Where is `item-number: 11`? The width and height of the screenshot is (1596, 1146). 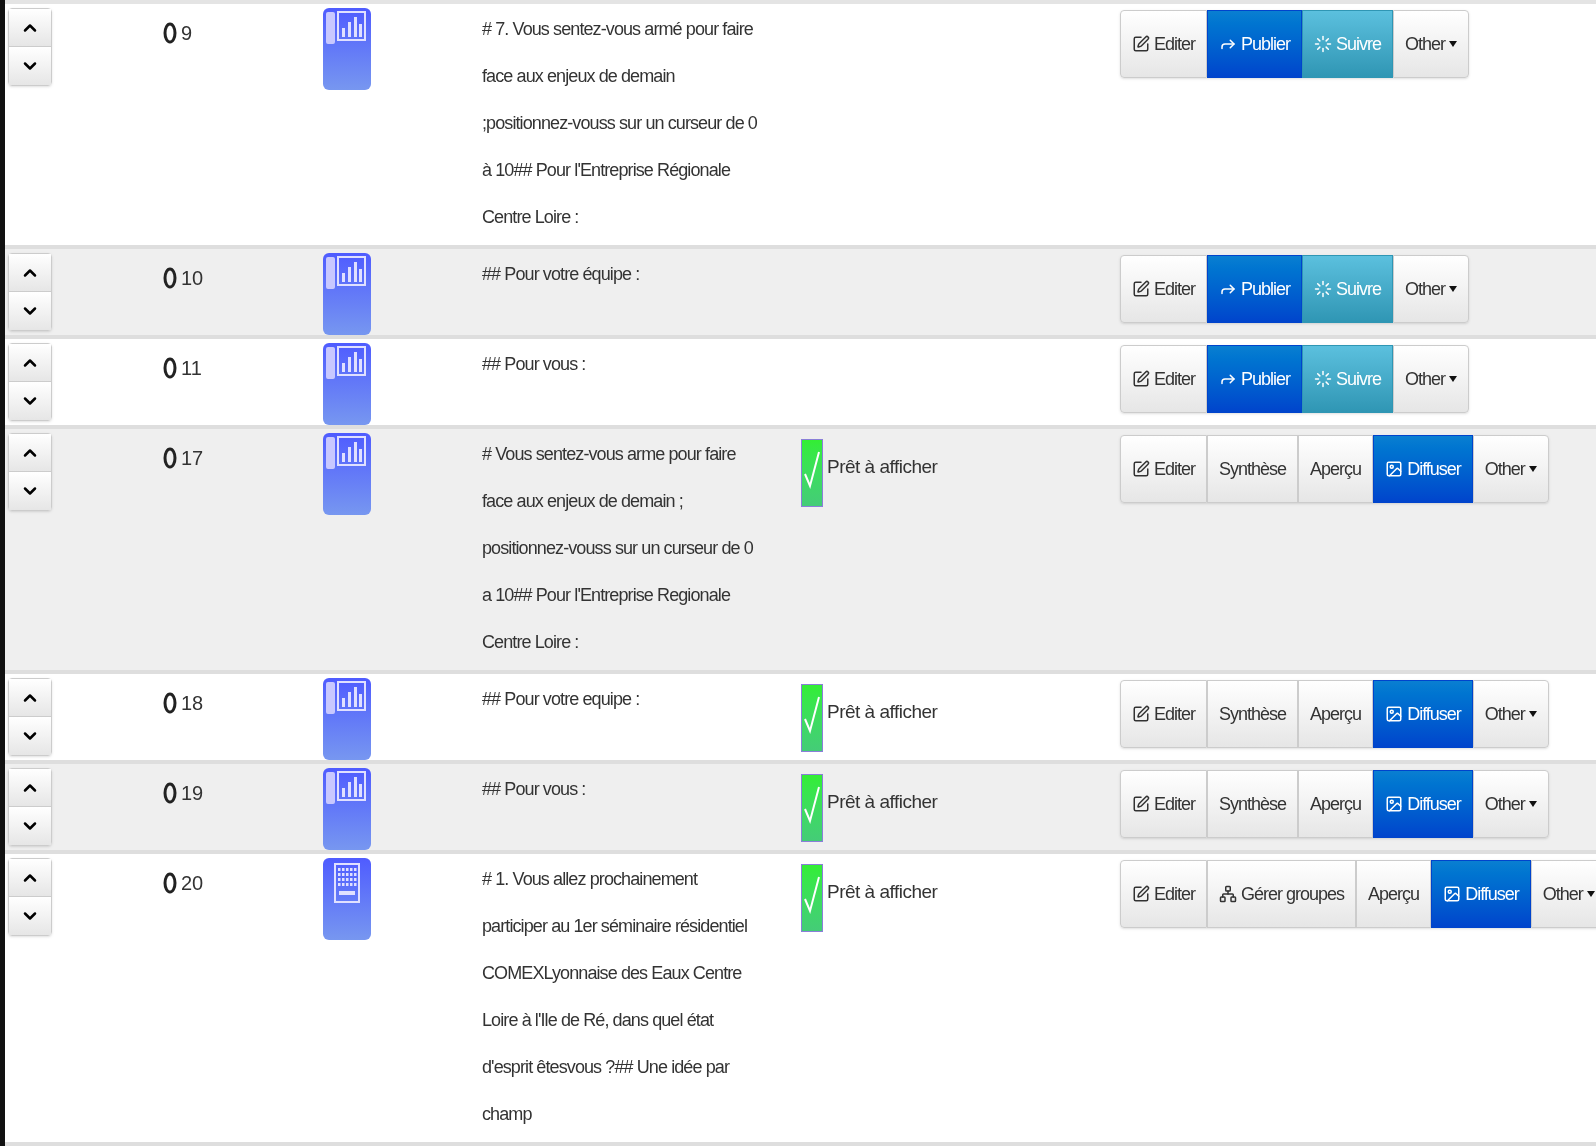
item-number: 11 is located at coordinates (191, 368).